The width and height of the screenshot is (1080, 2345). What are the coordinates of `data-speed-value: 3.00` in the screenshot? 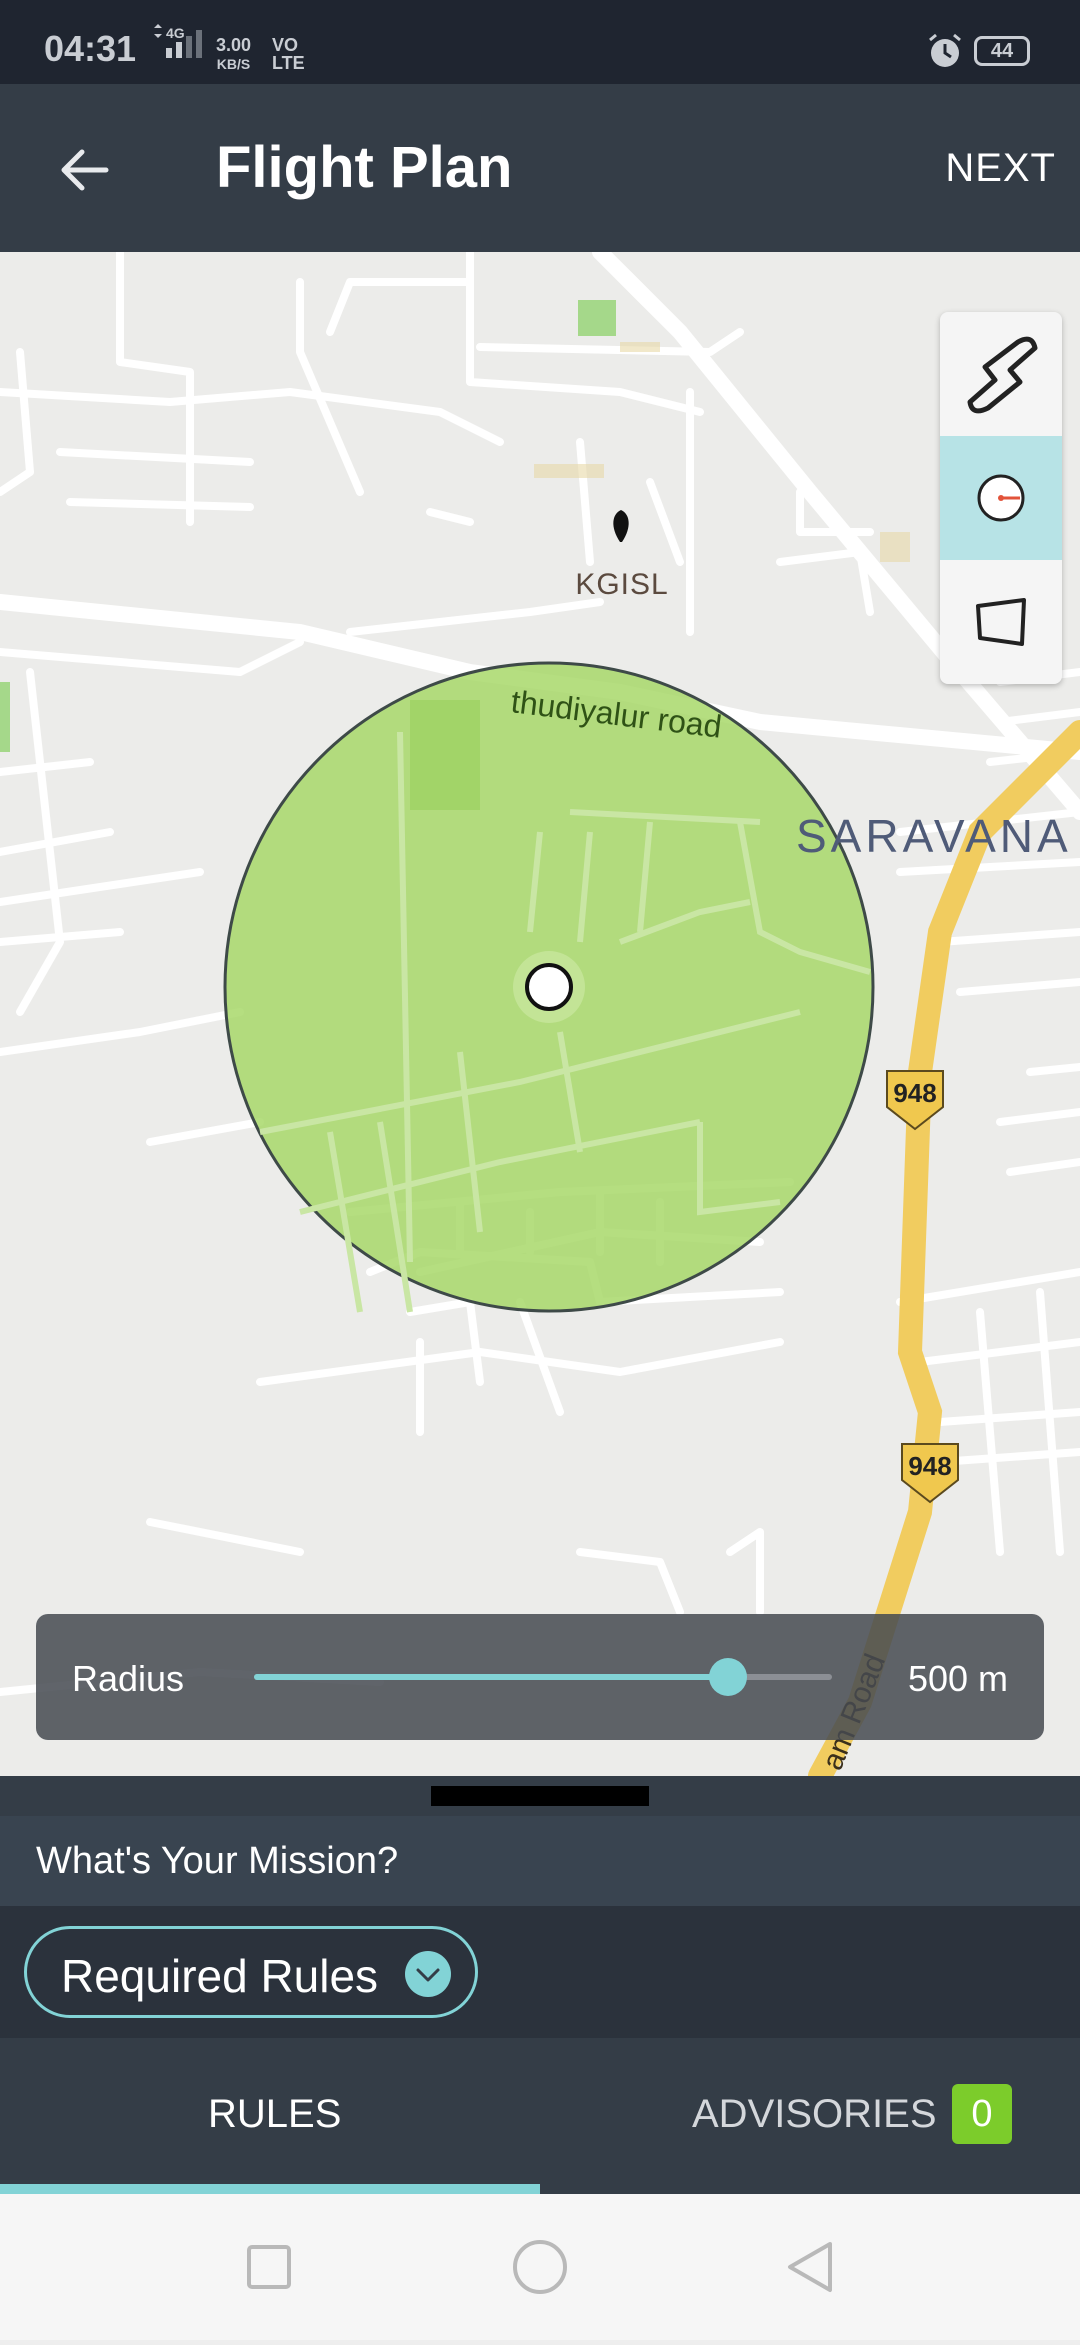 It's located at (234, 45).